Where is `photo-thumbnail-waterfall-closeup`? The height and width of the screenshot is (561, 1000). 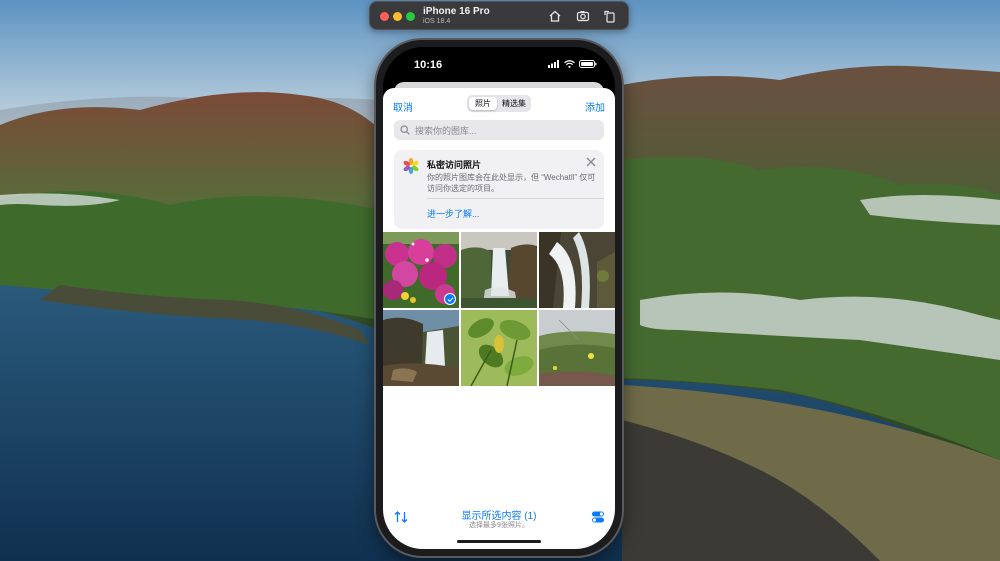 photo-thumbnail-waterfall-closeup is located at coordinates (577, 270).